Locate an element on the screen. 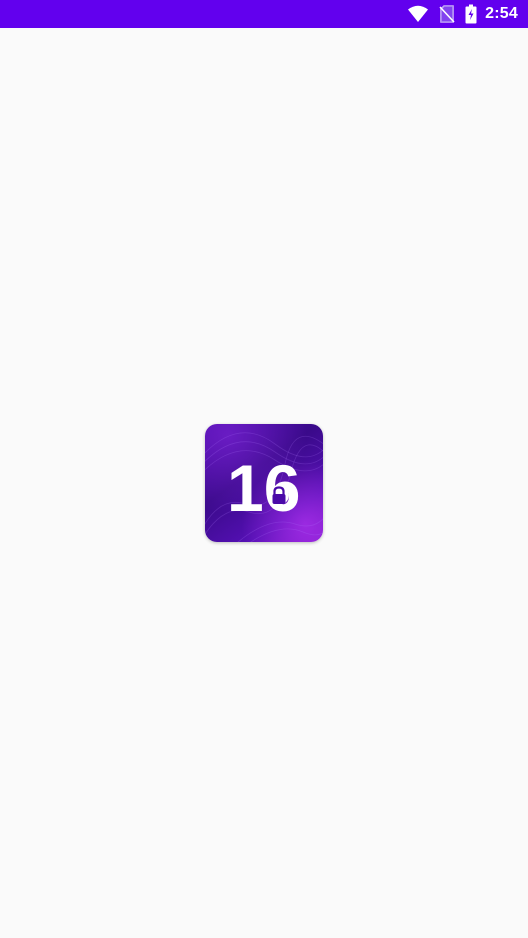 This screenshot has height=938, width=528. app-logo: 16 is located at coordinates (264, 483).